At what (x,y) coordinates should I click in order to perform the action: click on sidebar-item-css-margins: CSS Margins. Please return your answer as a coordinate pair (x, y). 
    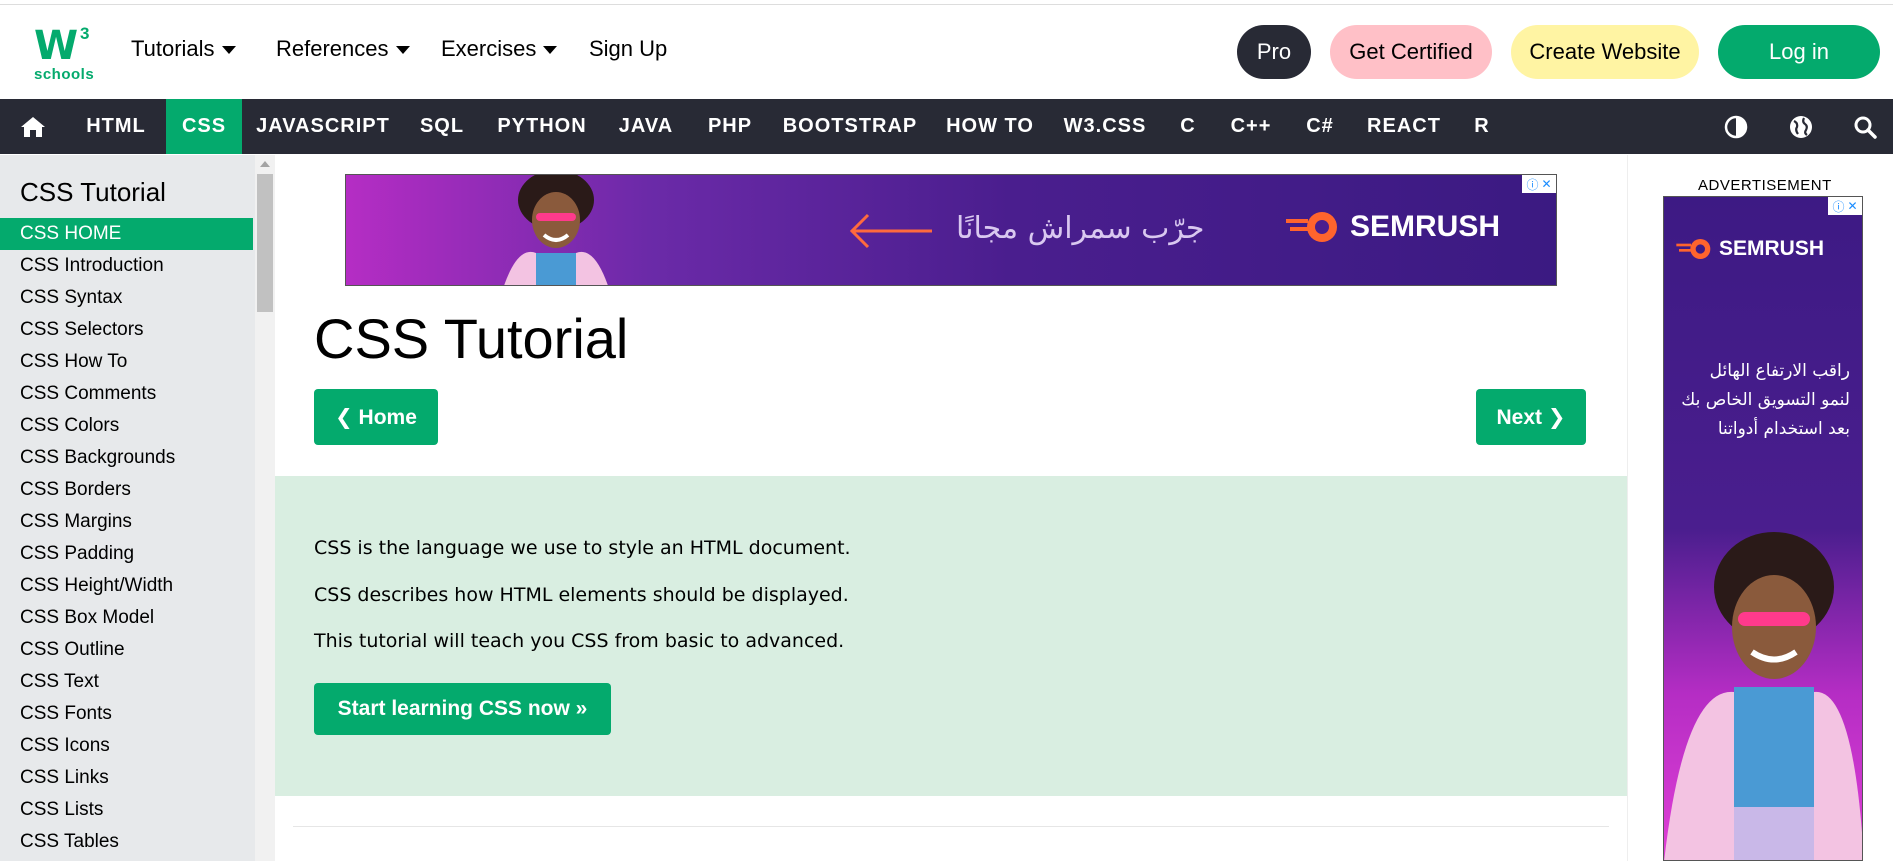
    Looking at the image, I should click on (126, 522).